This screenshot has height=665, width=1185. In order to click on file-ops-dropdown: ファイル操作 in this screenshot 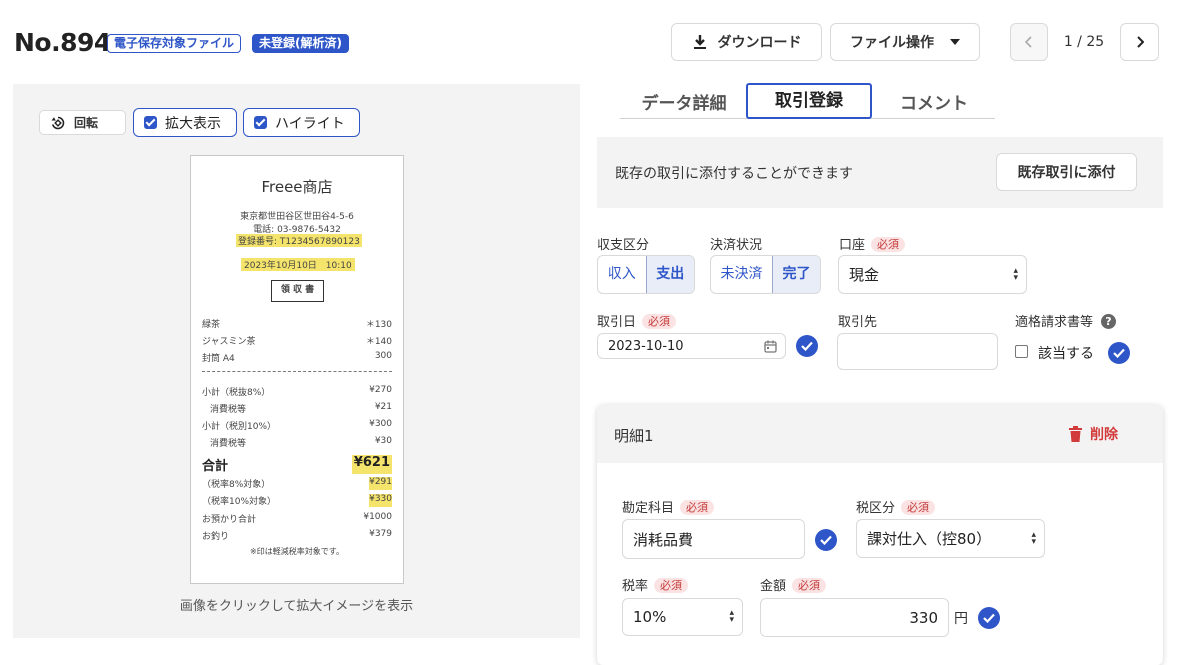, I will do `click(905, 42)`.